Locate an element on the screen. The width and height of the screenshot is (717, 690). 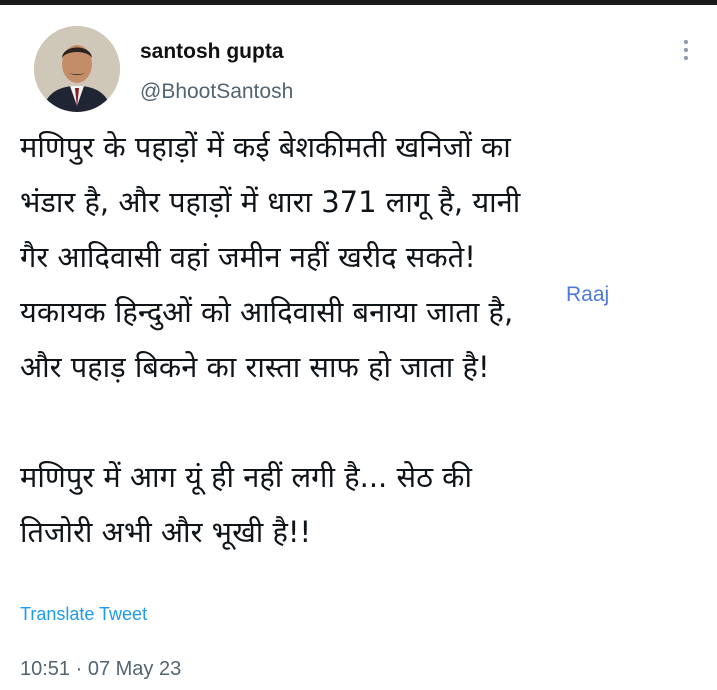
avatar is located at coordinates (77, 69).